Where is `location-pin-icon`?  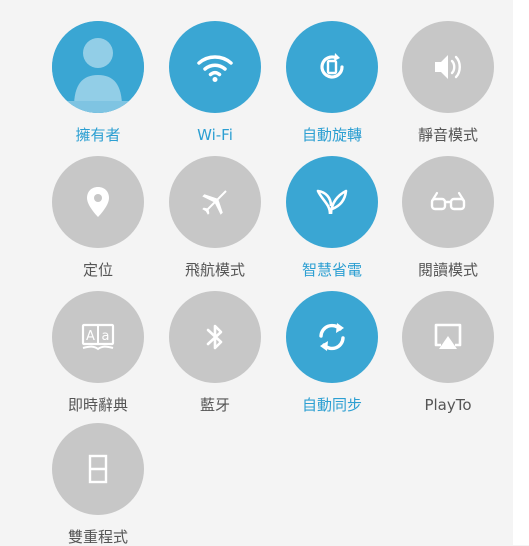 location-pin-icon is located at coordinates (98, 202).